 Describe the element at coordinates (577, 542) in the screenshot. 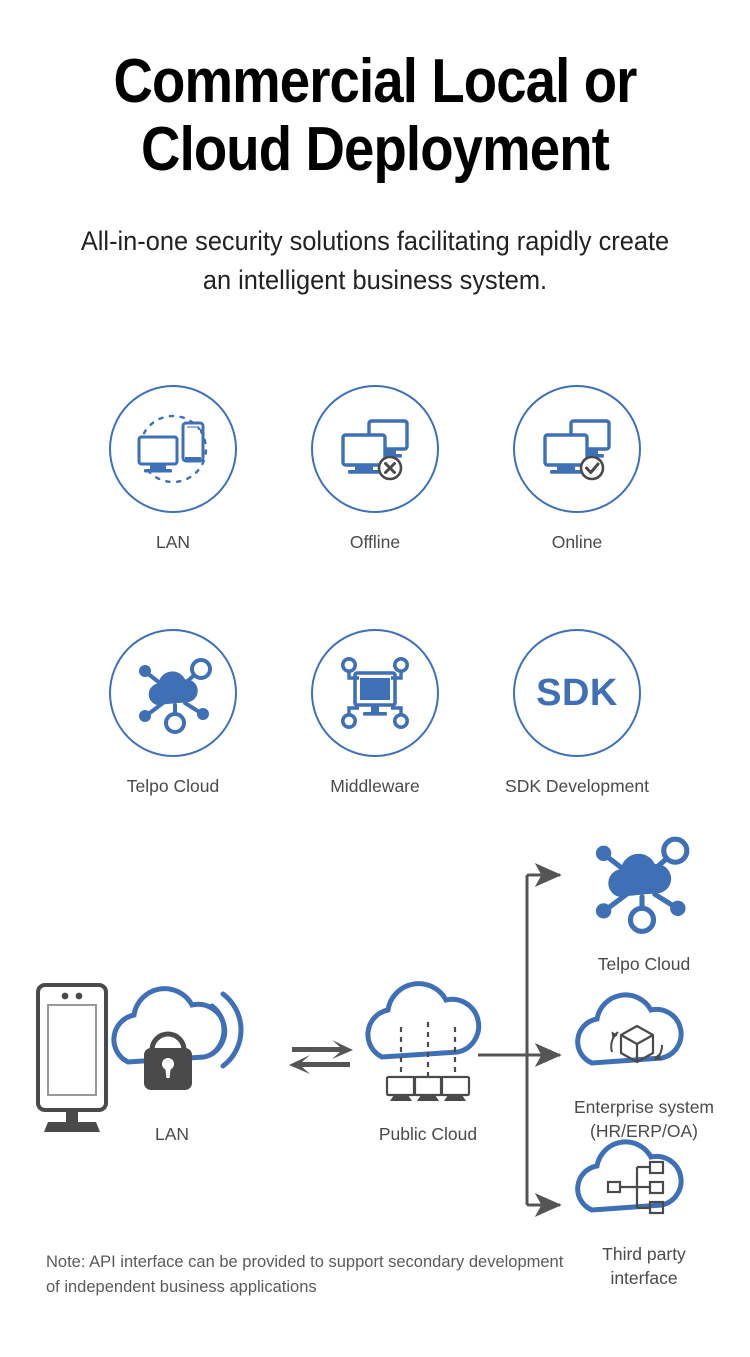

I see `feature-label: Online` at that location.